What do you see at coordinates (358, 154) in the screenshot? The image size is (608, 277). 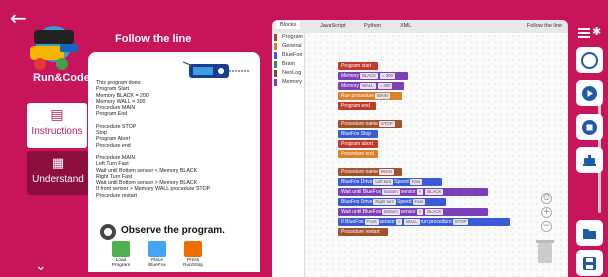 I see `block-procedure-end: Procedure end` at bounding box center [358, 154].